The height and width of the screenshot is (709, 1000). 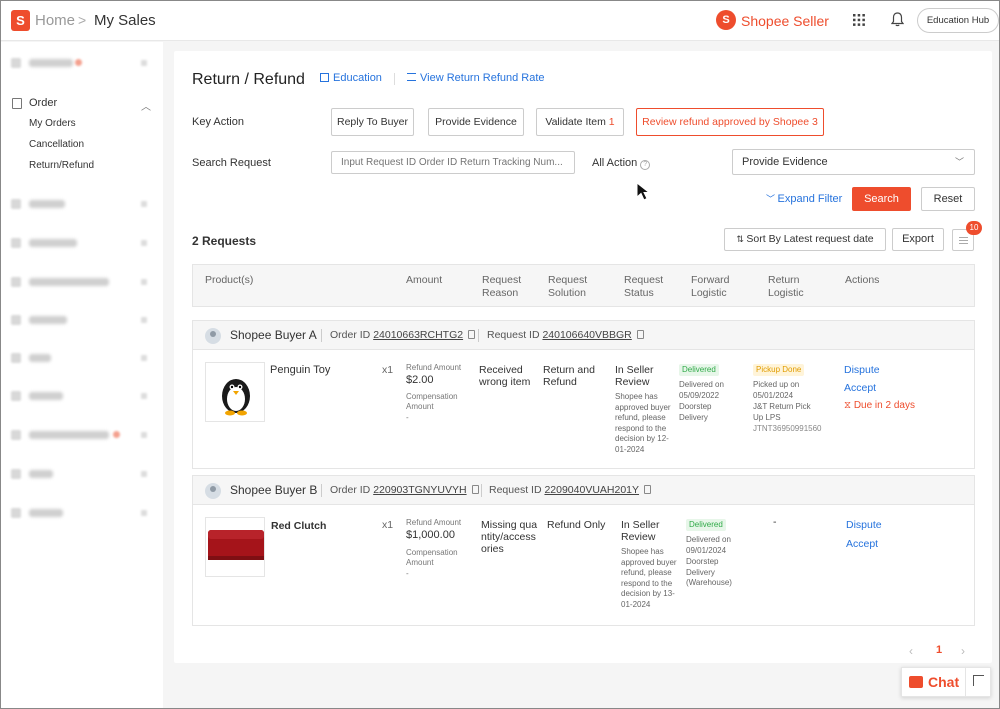 What do you see at coordinates (418, 335) in the screenshot?
I see `order-id-link: 24010663RCHTG2` at bounding box center [418, 335].